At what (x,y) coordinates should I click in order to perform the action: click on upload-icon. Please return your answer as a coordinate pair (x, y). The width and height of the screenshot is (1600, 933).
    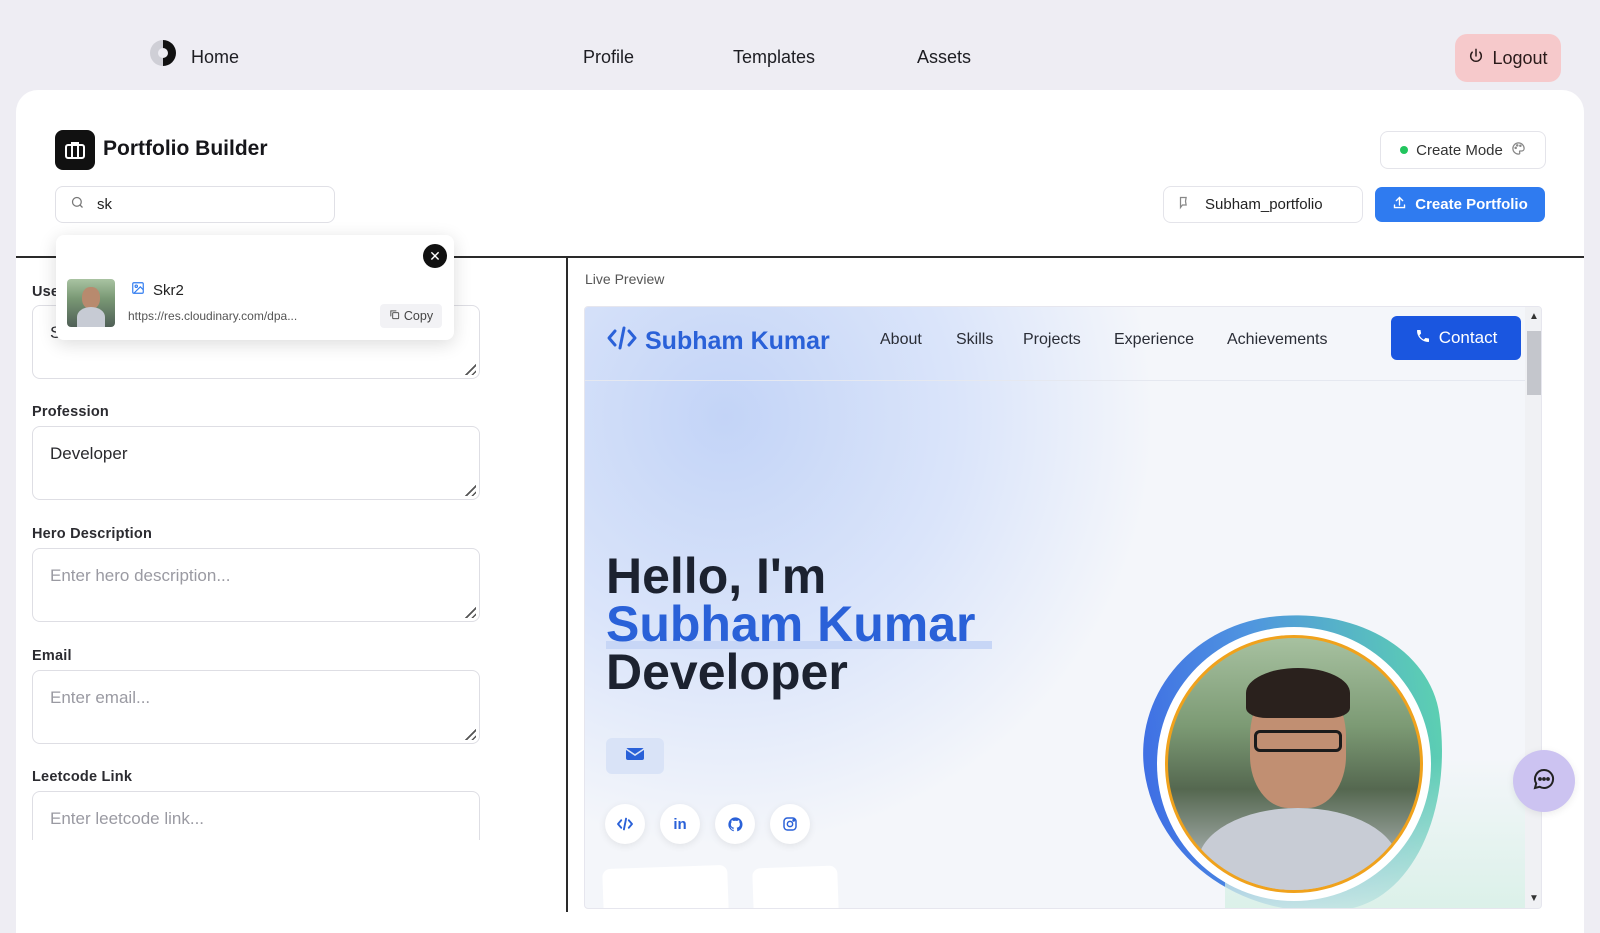
    Looking at the image, I should click on (1399, 204).